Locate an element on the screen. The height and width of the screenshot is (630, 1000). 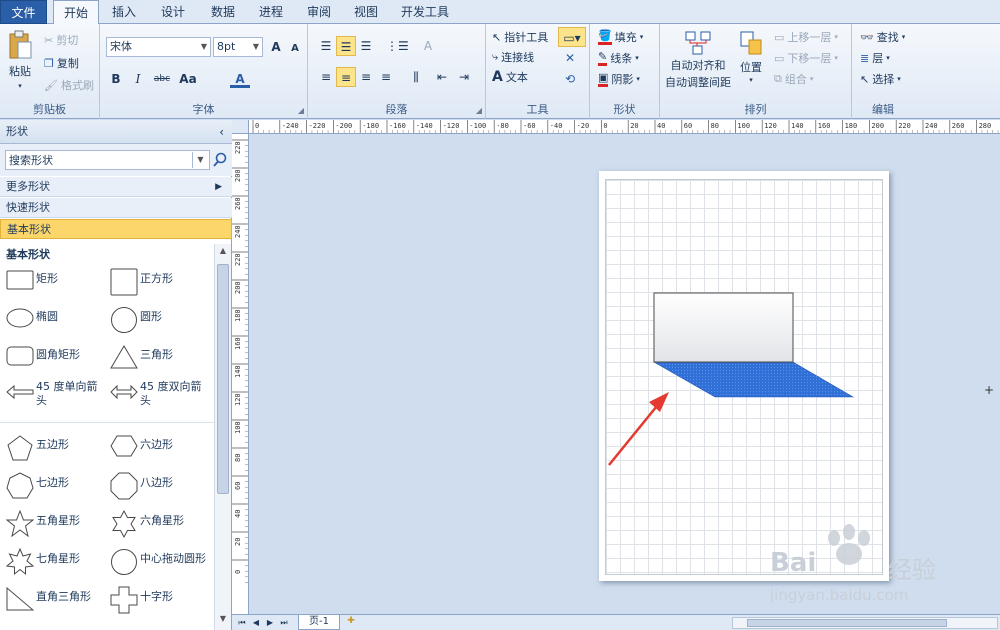
shape-center-drag-circle: 中心拖动圆形 is located at coordinates (160, 561).